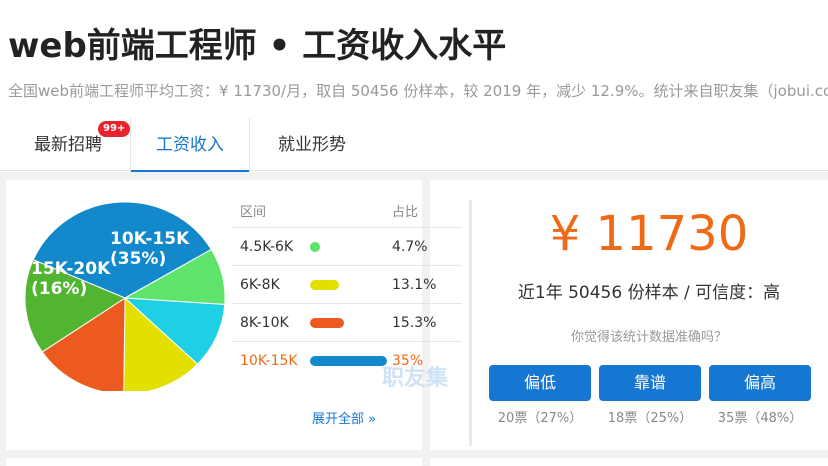 The image size is (828, 466). Describe the element at coordinates (264, 323) in the screenshot. I see `legend-range: 8K-10K` at that location.